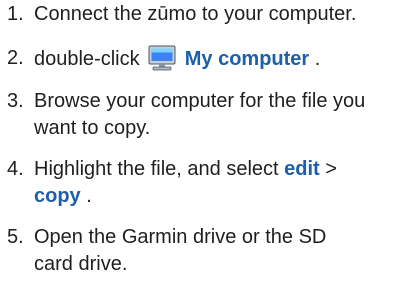 The height and width of the screenshot is (284, 417). What do you see at coordinates (57, 196) in the screenshot?
I see `copy-command-label: copy` at bounding box center [57, 196].